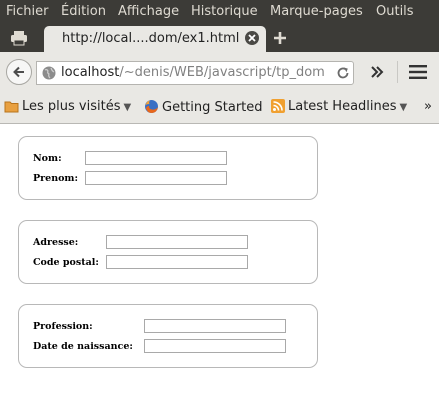 The image size is (439, 407). What do you see at coordinates (55, 178) in the screenshot?
I see `label-prenom: Prenom:` at bounding box center [55, 178].